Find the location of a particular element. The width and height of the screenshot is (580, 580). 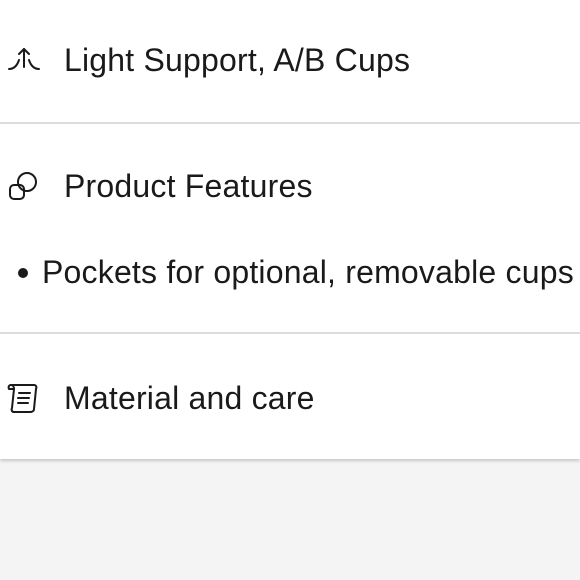

overlapping-shapes-icon is located at coordinates (24, 186).